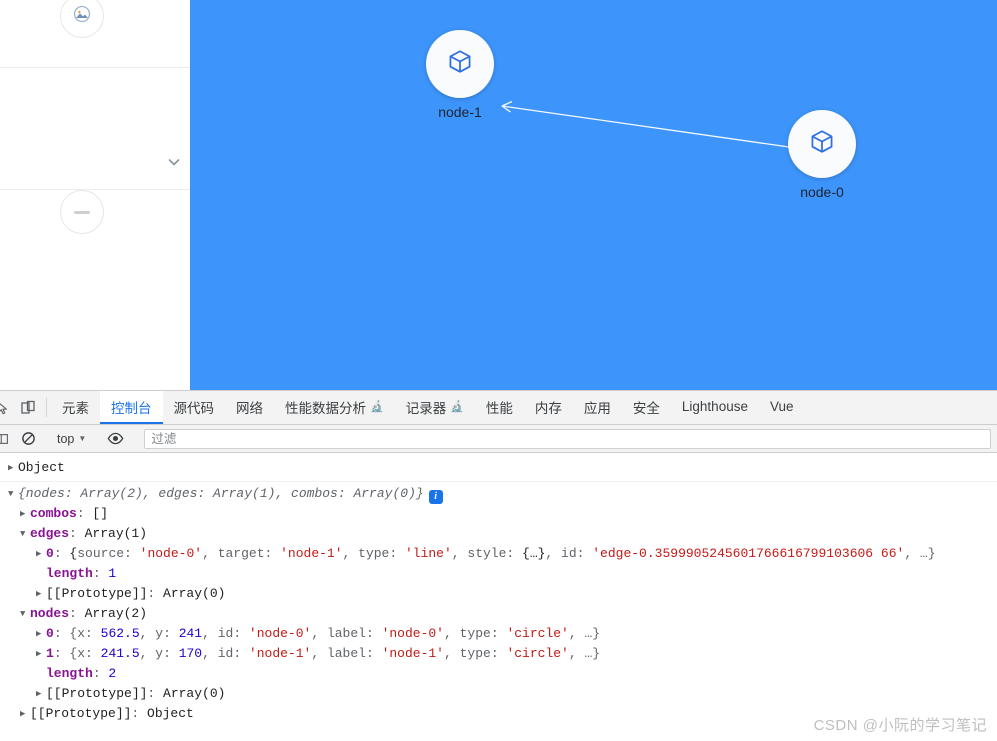  I want to click on graph-node-node-1: node-1, so click(460, 75).